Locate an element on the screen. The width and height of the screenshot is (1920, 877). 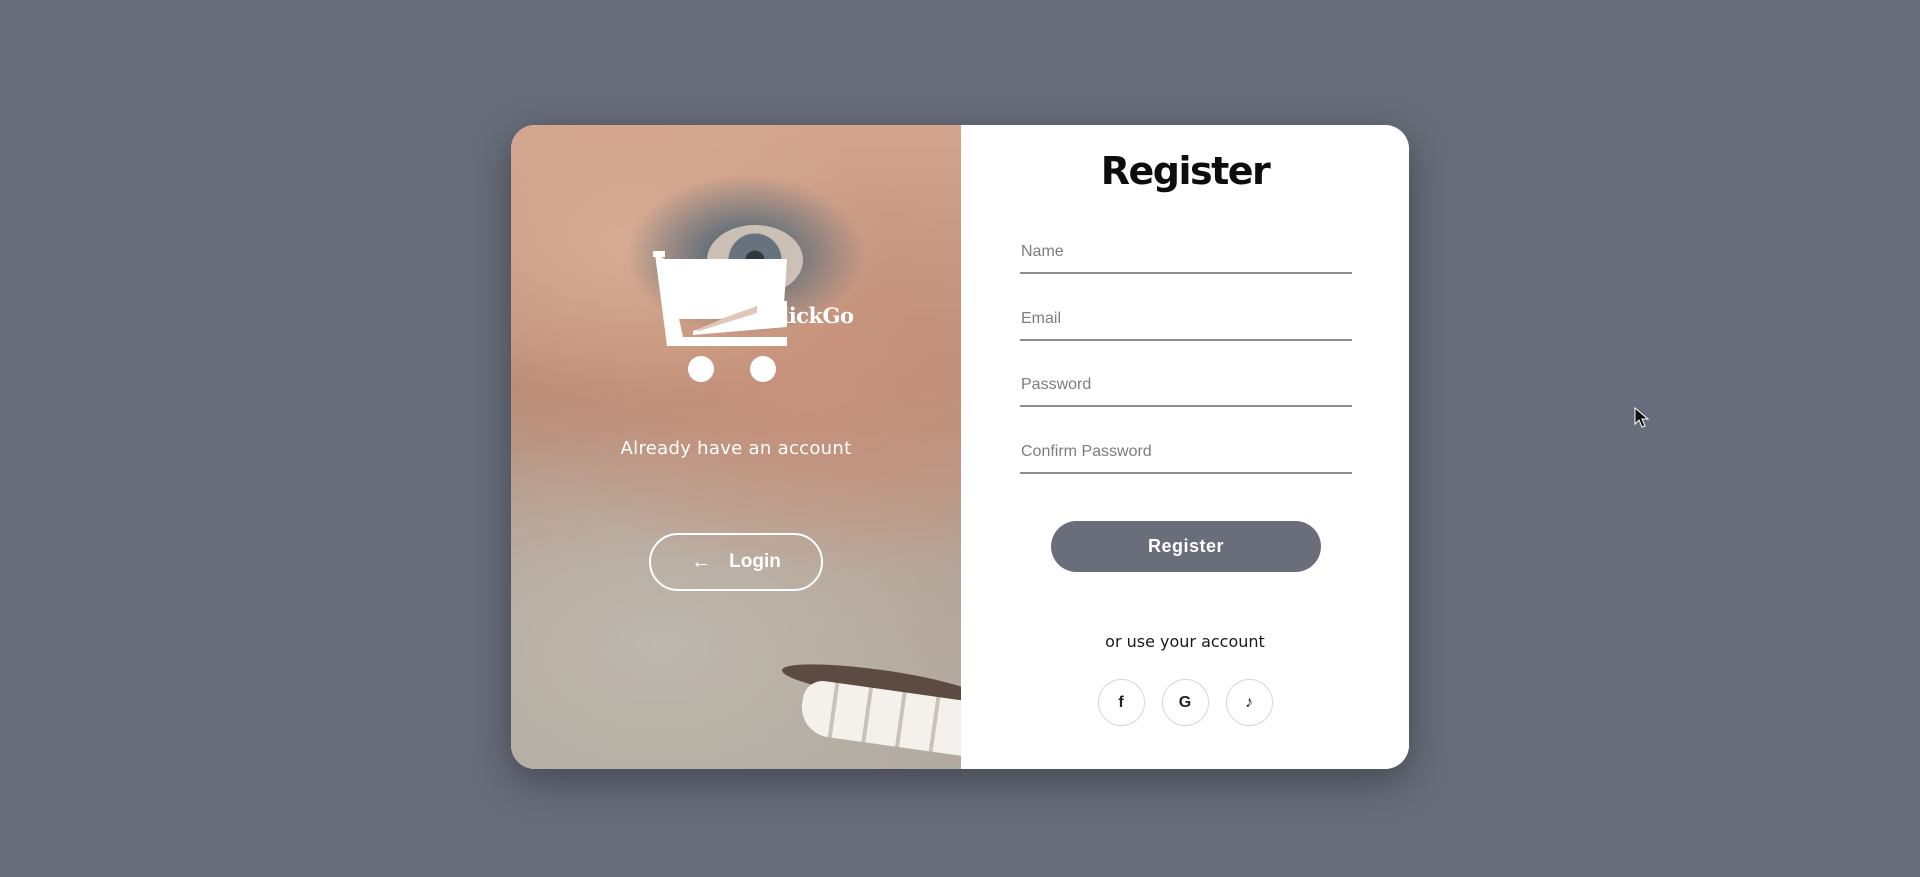
arrow-left-icon: ← is located at coordinates (701, 562).